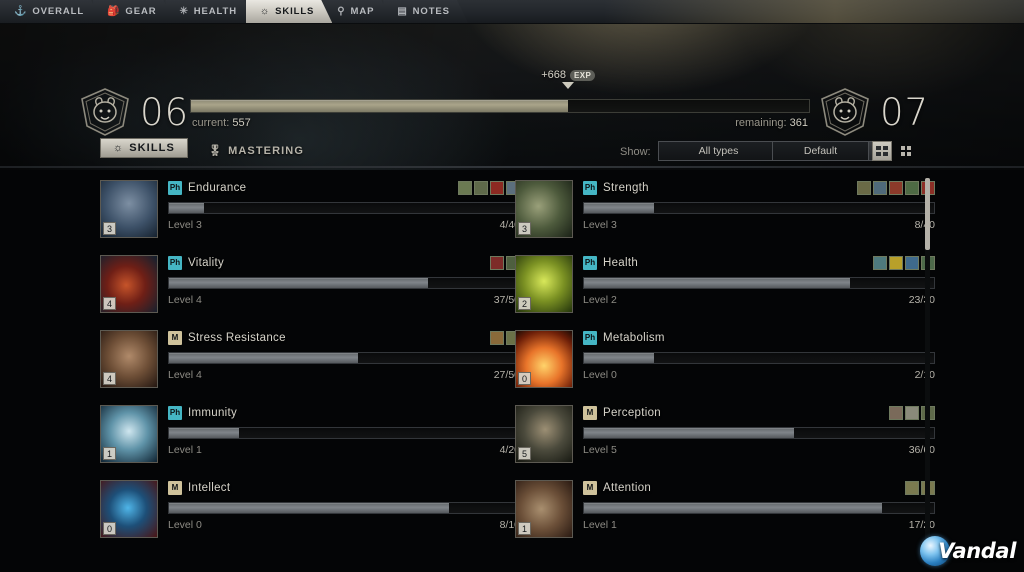 This screenshot has height=572, width=1024. I want to click on subtab-mastering-label: MASTERING, so click(266, 150).